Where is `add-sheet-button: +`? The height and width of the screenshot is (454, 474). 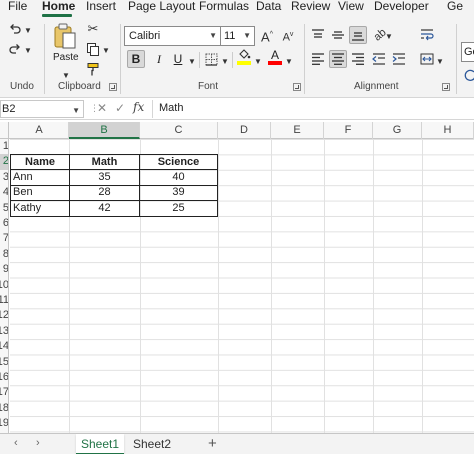 add-sheet-button: + is located at coordinates (212, 443).